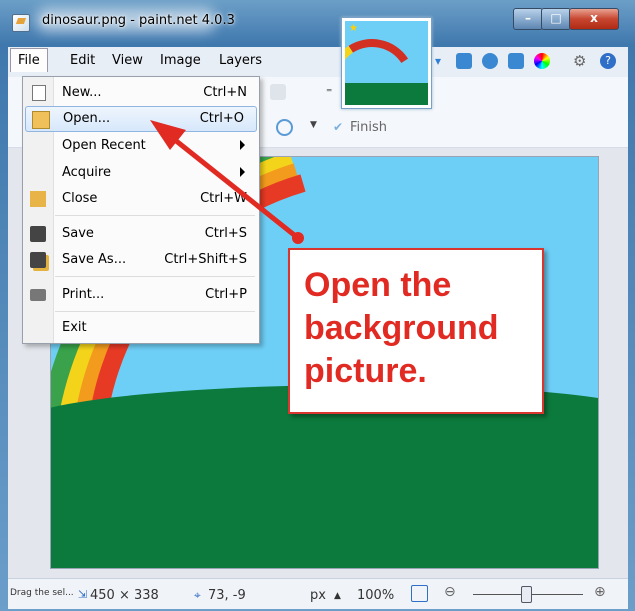 The height and width of the screenshot is (611, 635). I want to click on zoom-level: 100%, so click(375, 595).